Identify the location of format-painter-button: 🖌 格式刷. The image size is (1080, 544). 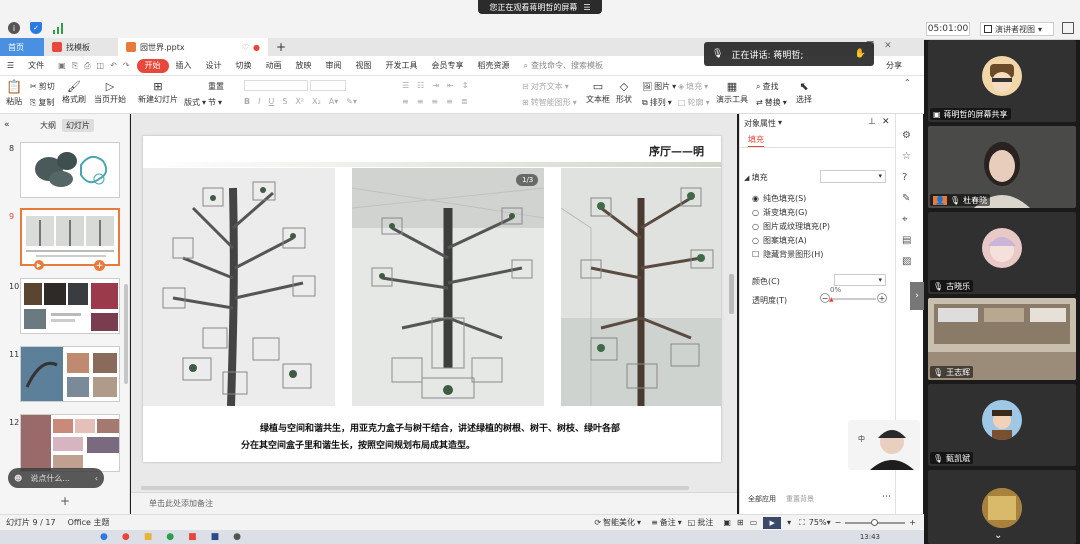
(74, 92).